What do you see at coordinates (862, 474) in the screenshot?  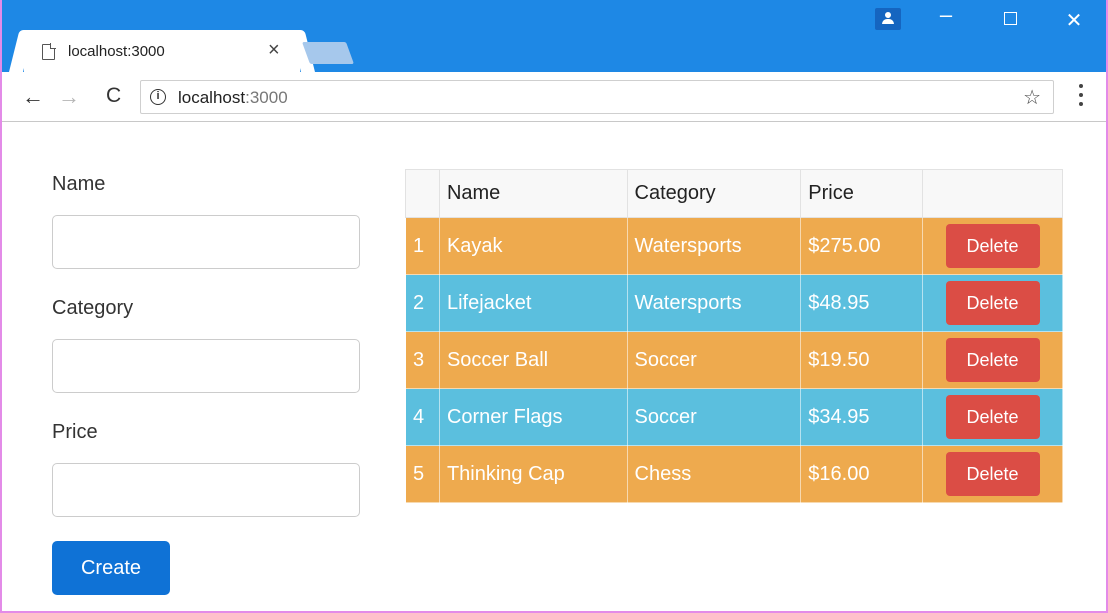 I see `row-price: $16.00` at bounding box center [862, 474].